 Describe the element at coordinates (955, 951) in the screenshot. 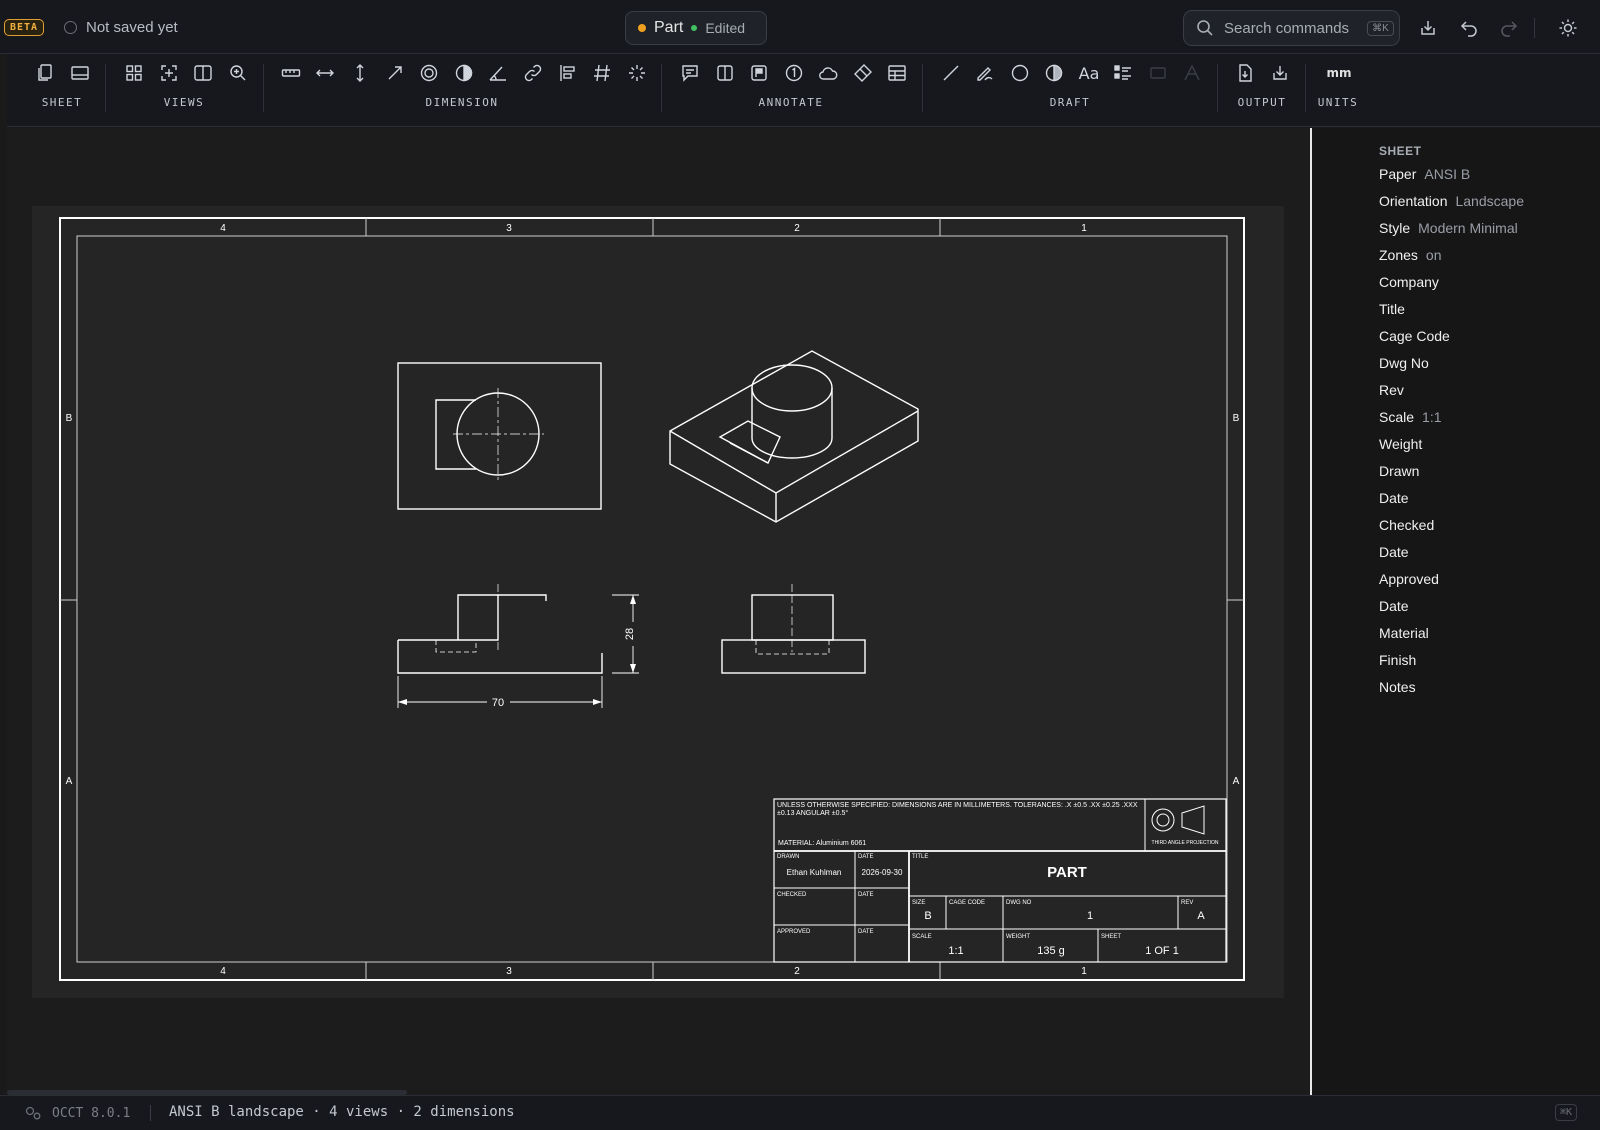

I see `scale-value: 1:1` at that location.